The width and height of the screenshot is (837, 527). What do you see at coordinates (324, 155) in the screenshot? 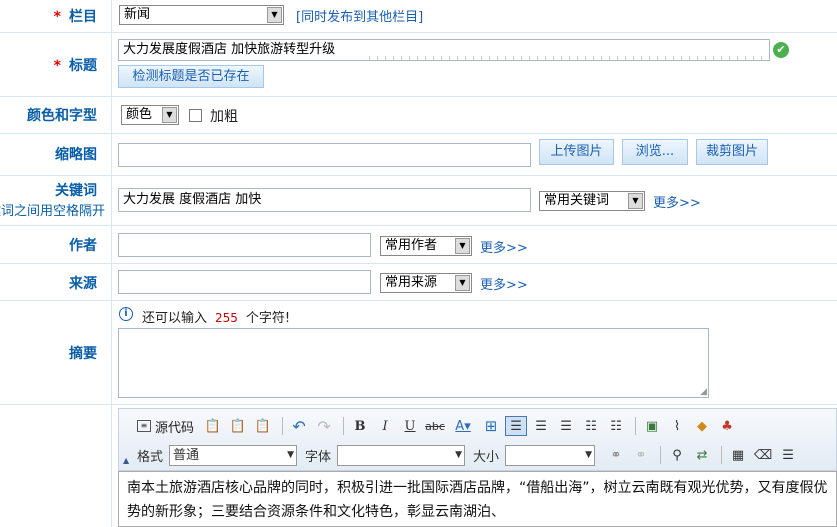
I see `thumbnail-input` at bounding box center [324, 155].